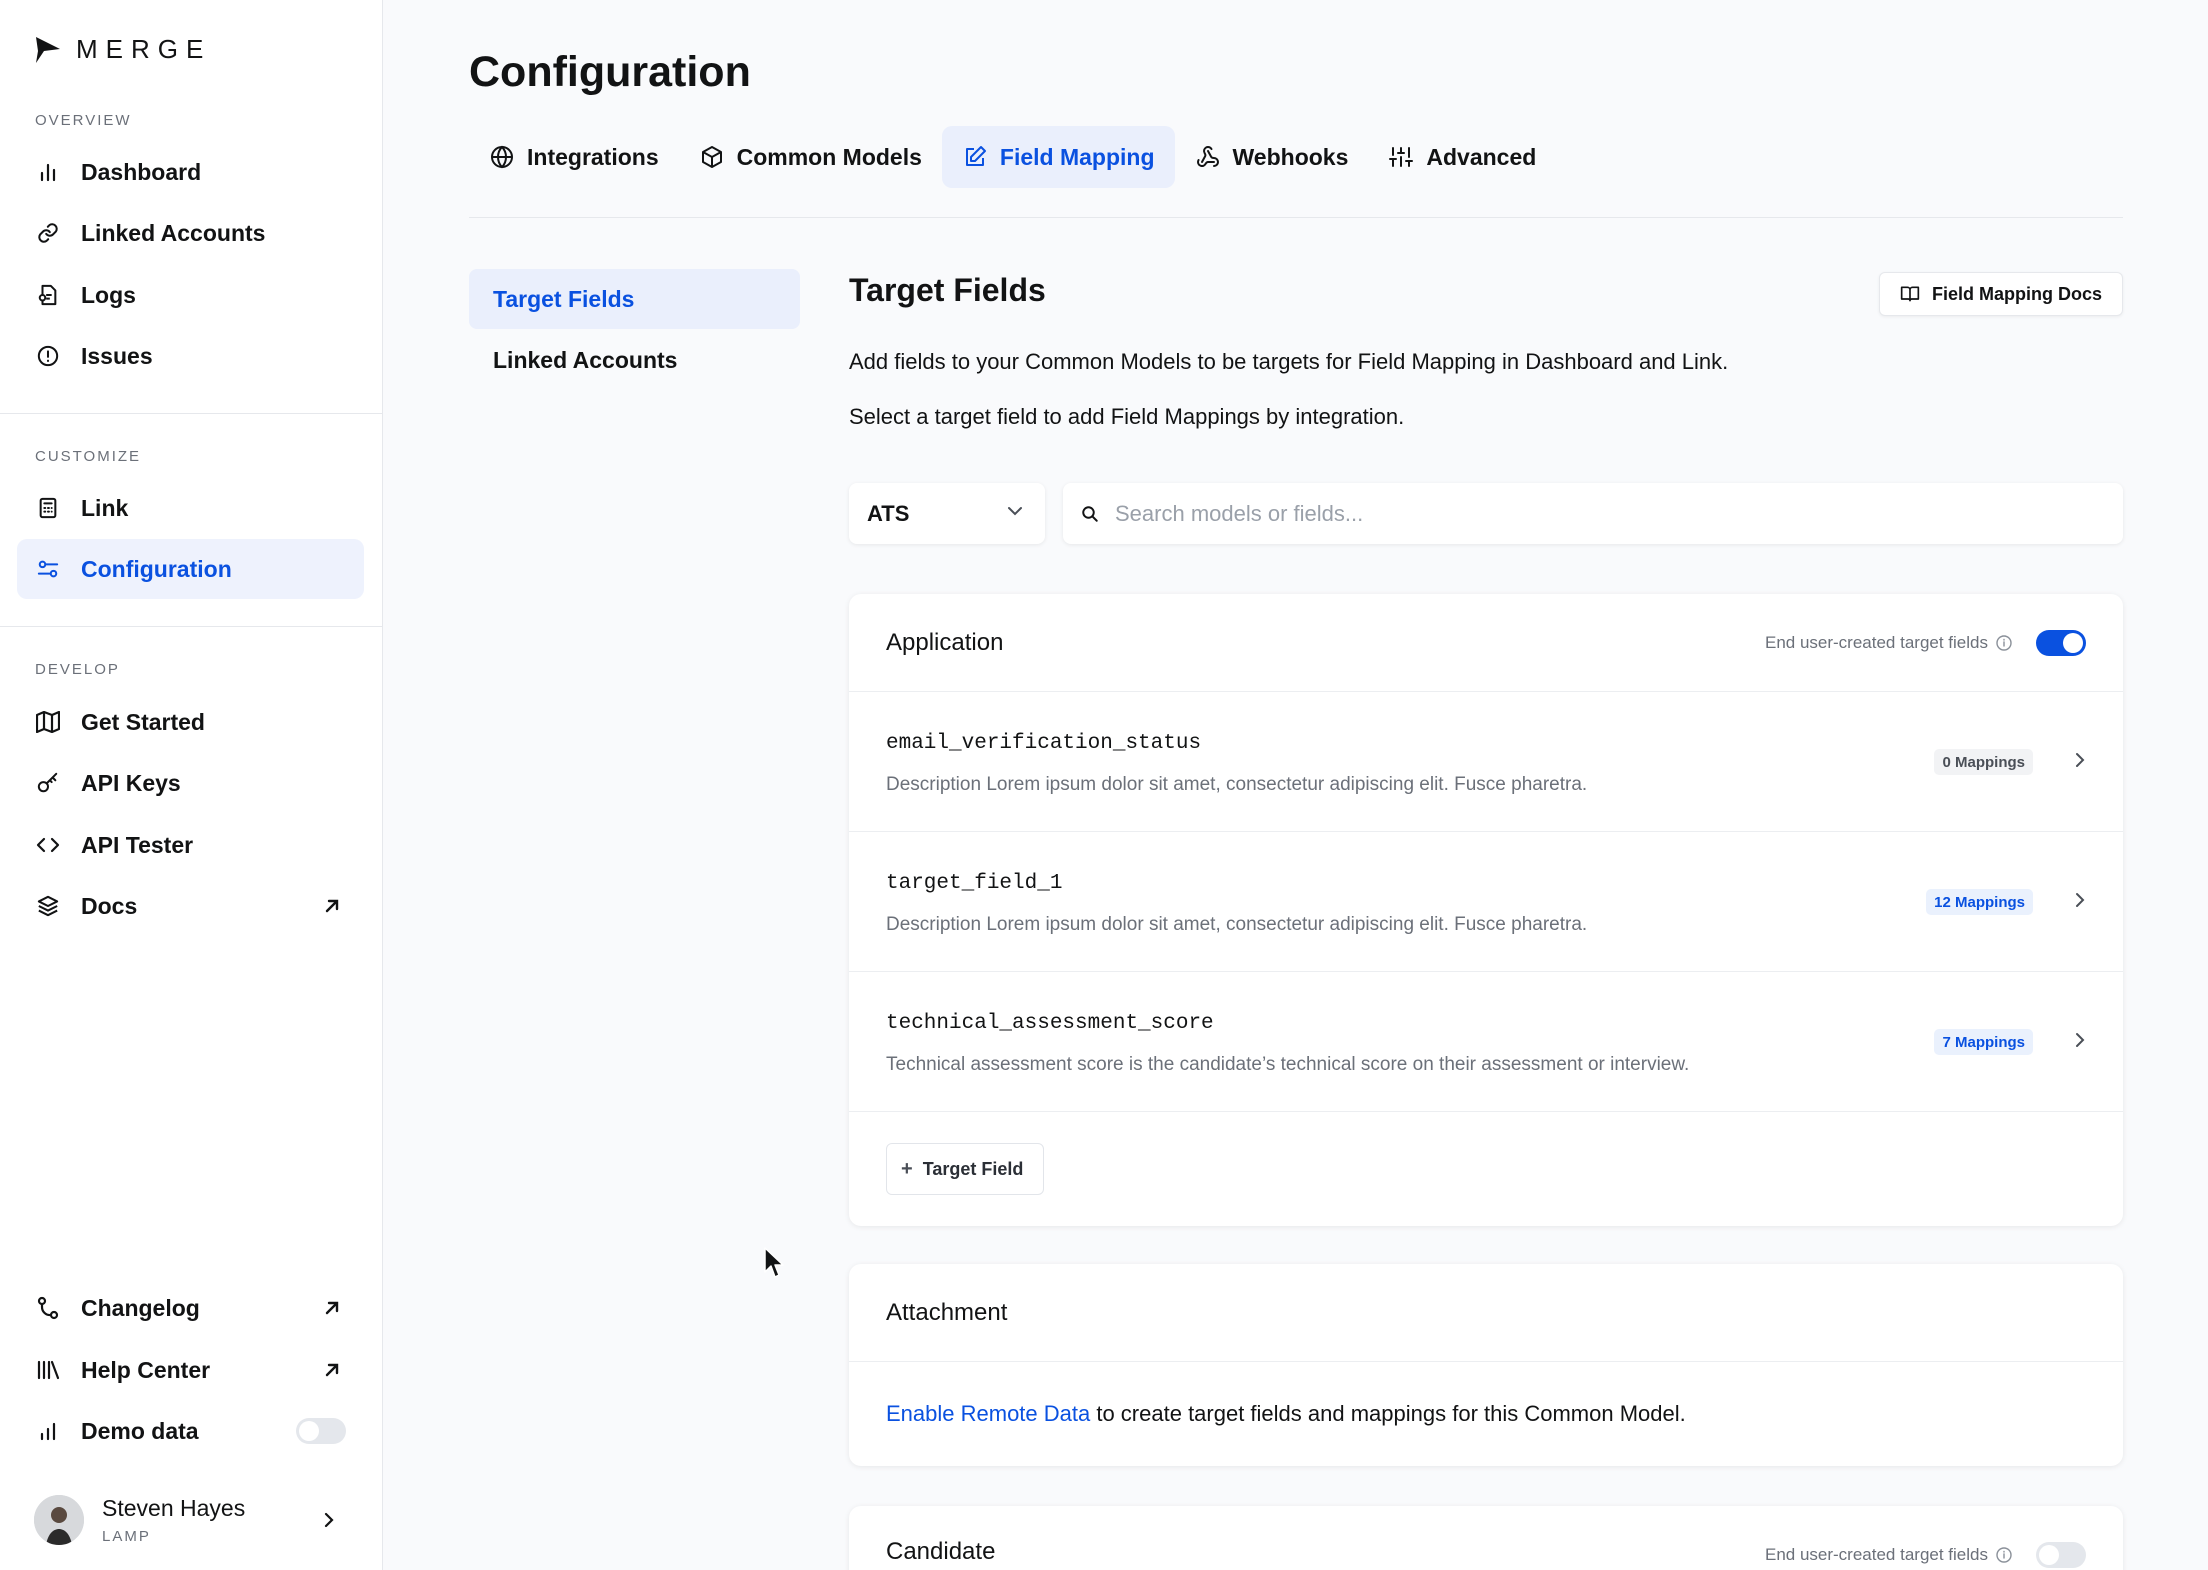 This screenshot has width=2208, height=1570. I want to click on section-label-customize: CUSTOMIZE, so click(88, 456).